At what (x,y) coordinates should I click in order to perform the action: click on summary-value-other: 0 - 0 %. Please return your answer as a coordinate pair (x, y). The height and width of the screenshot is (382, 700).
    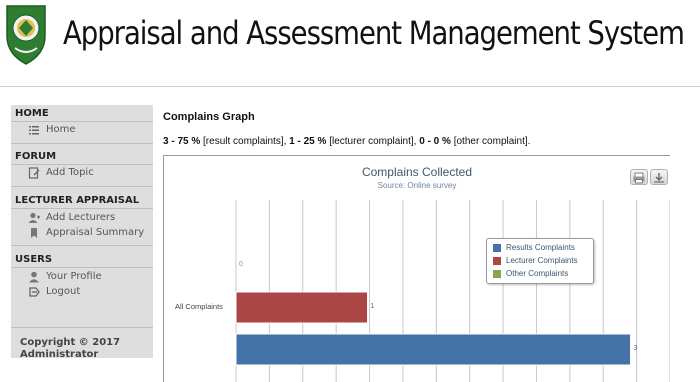
    Looking at the image, I should click on (435, 141).